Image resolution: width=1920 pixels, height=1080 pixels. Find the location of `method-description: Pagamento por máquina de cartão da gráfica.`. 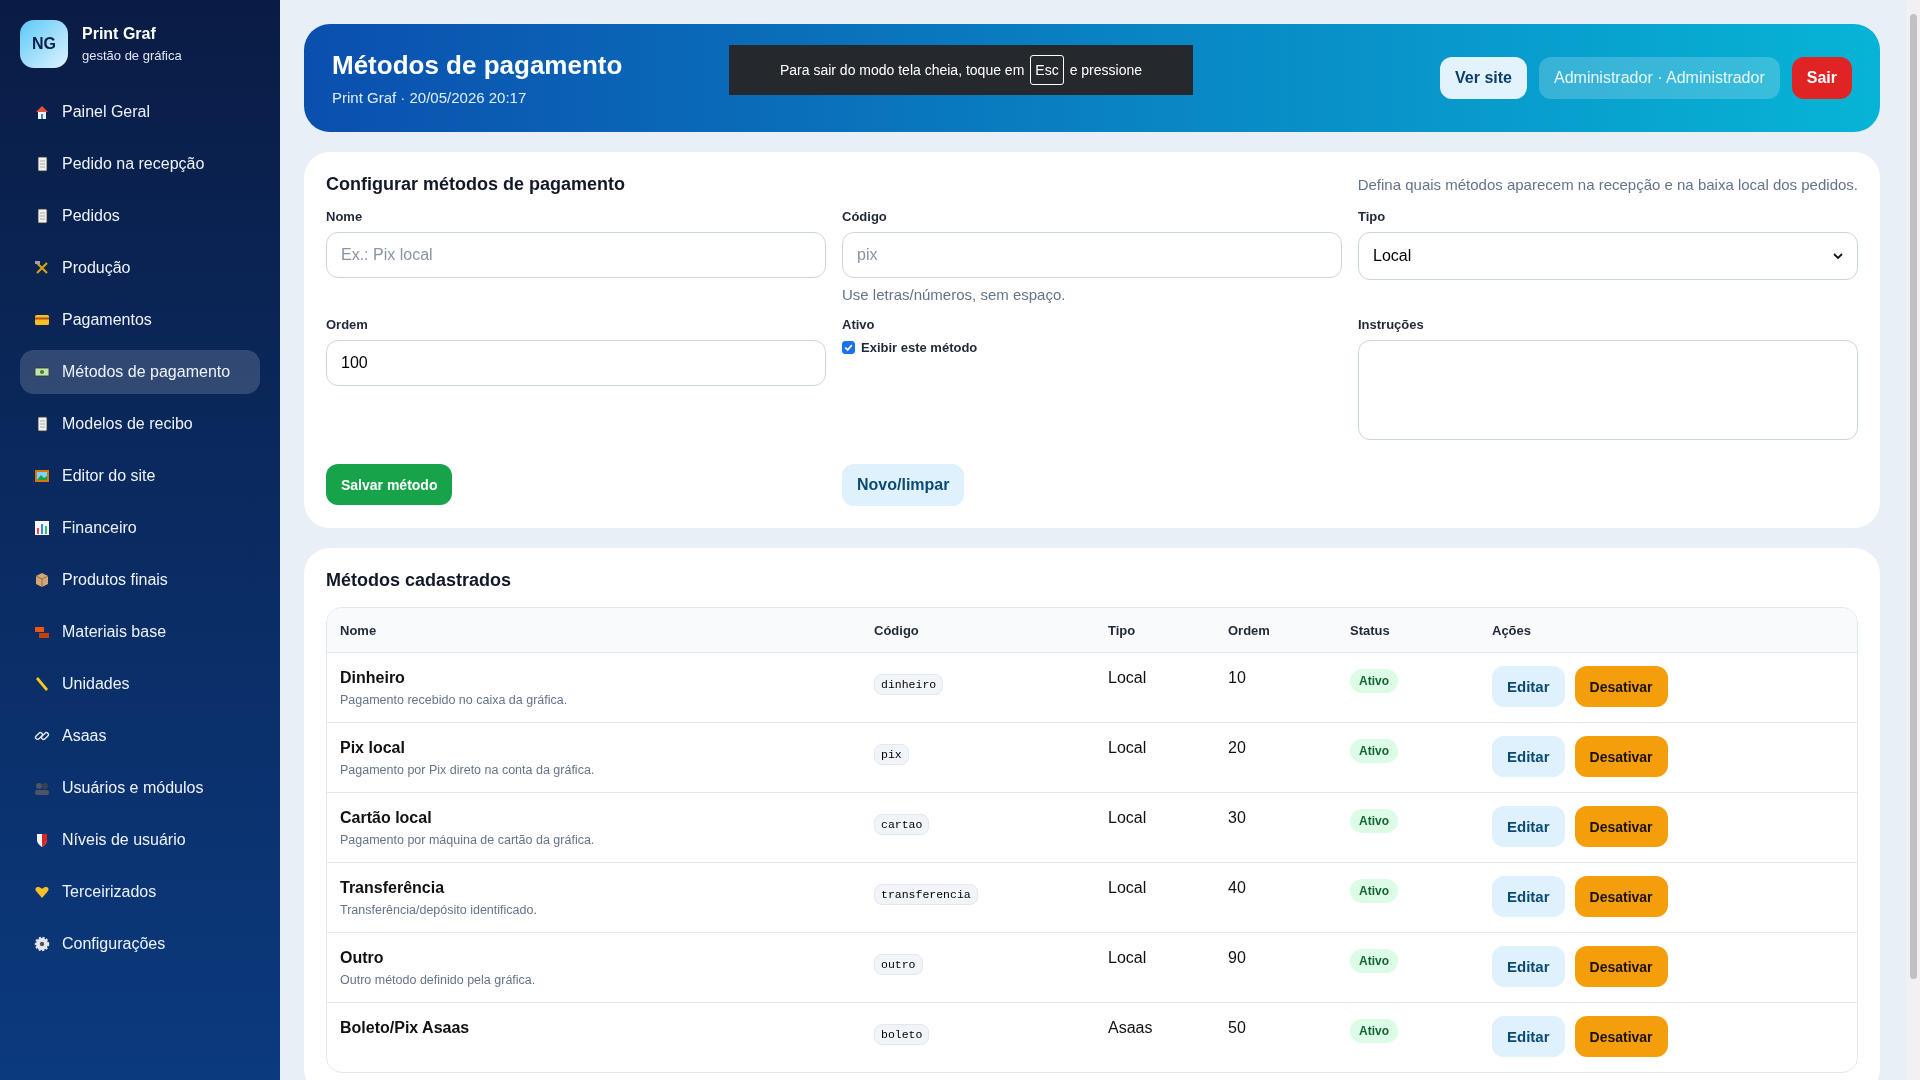

method-description: Pagamento por máquina de cartão da gráfica. is located at coordinates (467, 840).